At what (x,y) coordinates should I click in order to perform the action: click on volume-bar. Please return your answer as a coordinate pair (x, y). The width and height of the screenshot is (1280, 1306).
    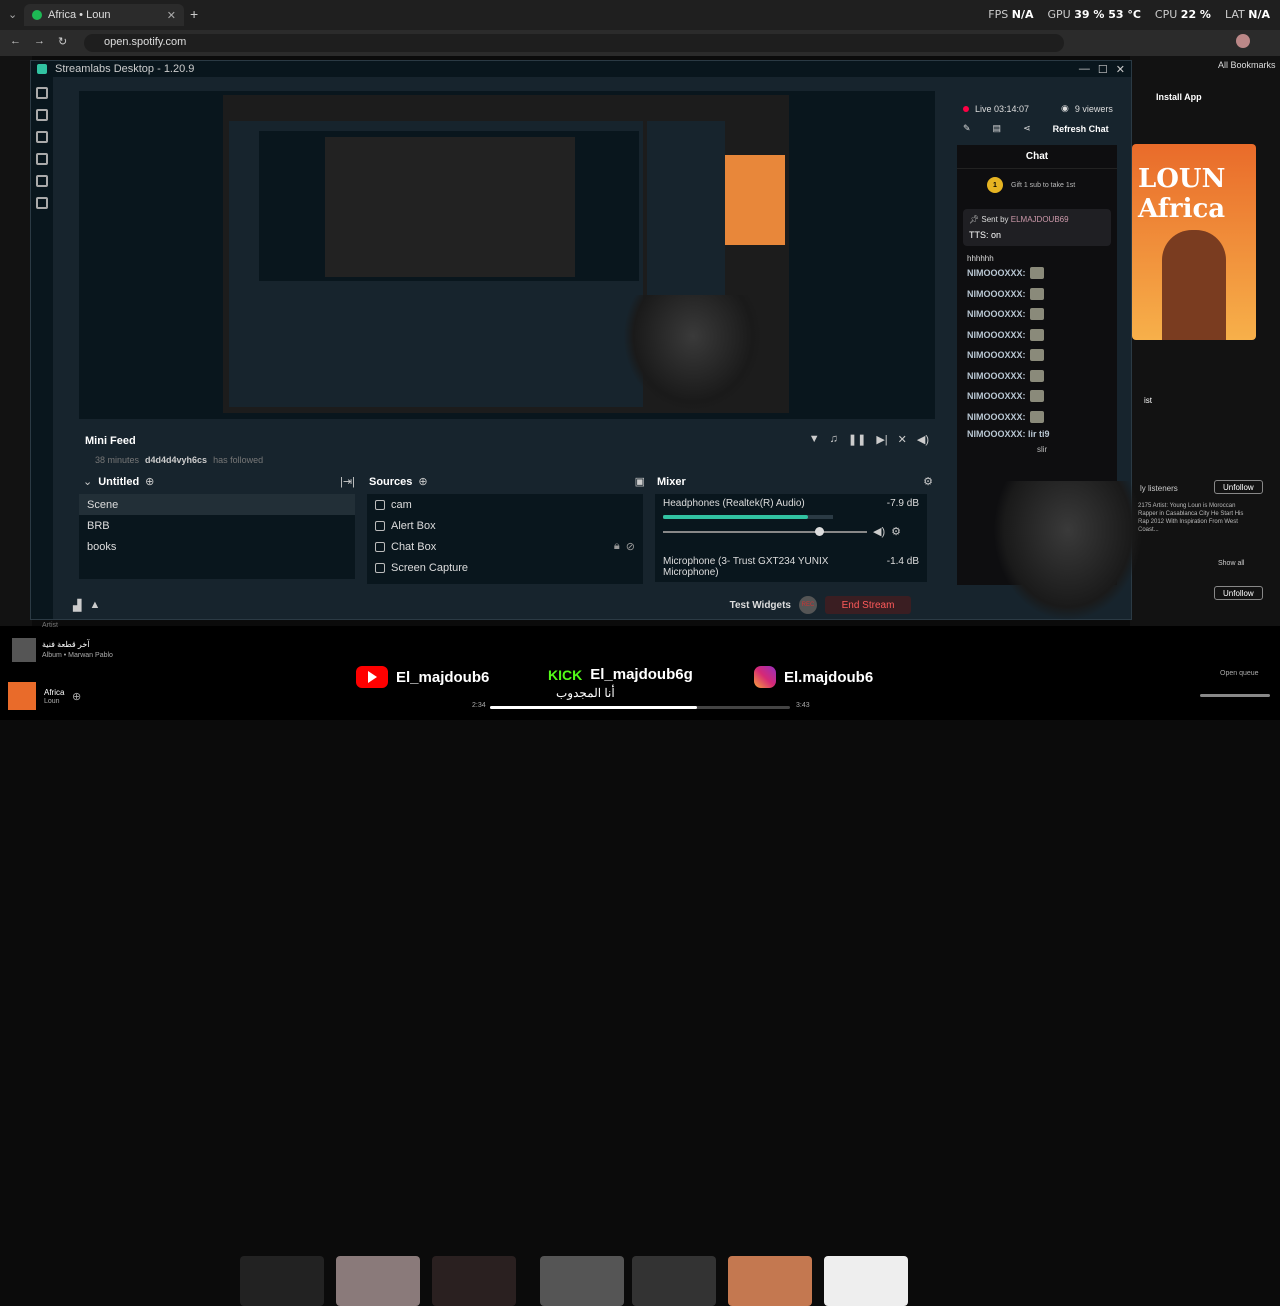
    Looking at the image, I should click on (1235, 695).